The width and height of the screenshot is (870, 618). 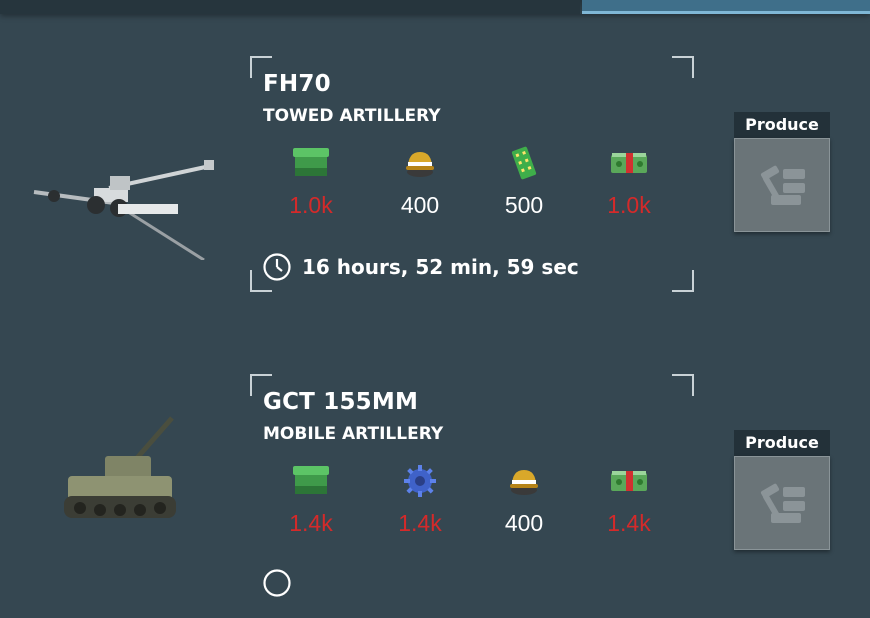 What do you see at coordinates (123, 210) in the screenshot?
I see `fh70-howitzer-image` at bounding box center [123, 210].